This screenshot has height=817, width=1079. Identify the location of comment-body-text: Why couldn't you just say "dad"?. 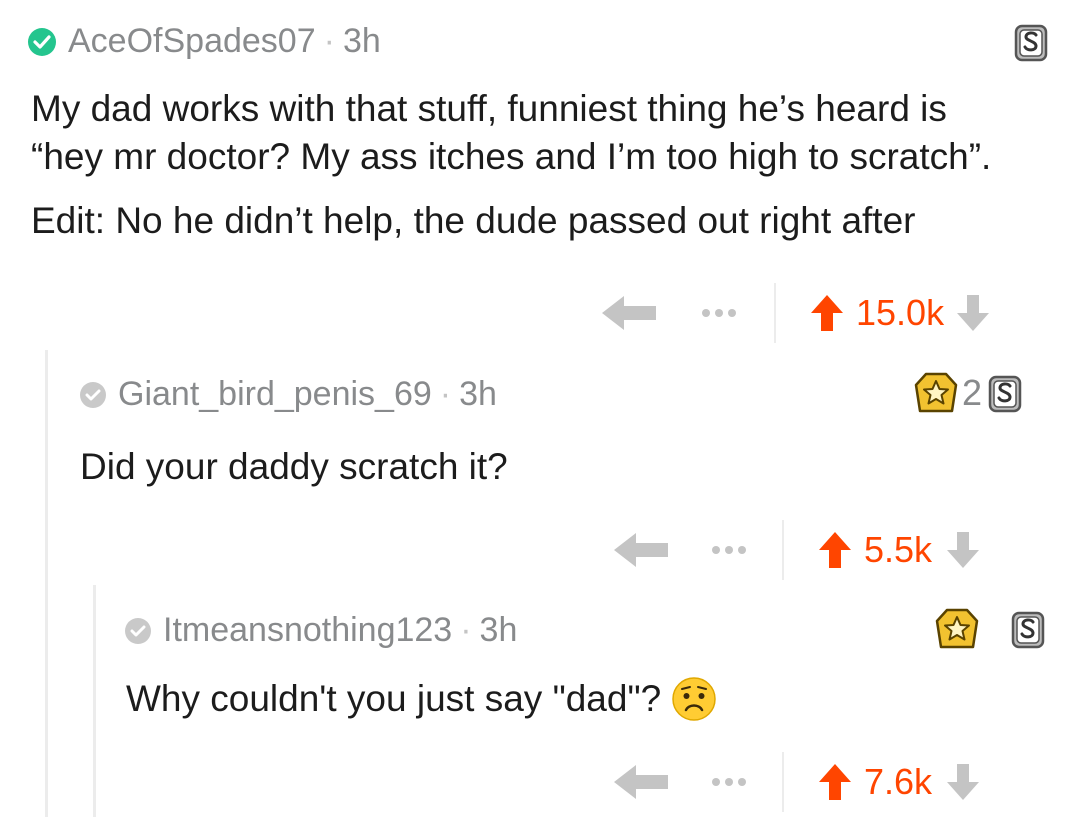
(394, 698).